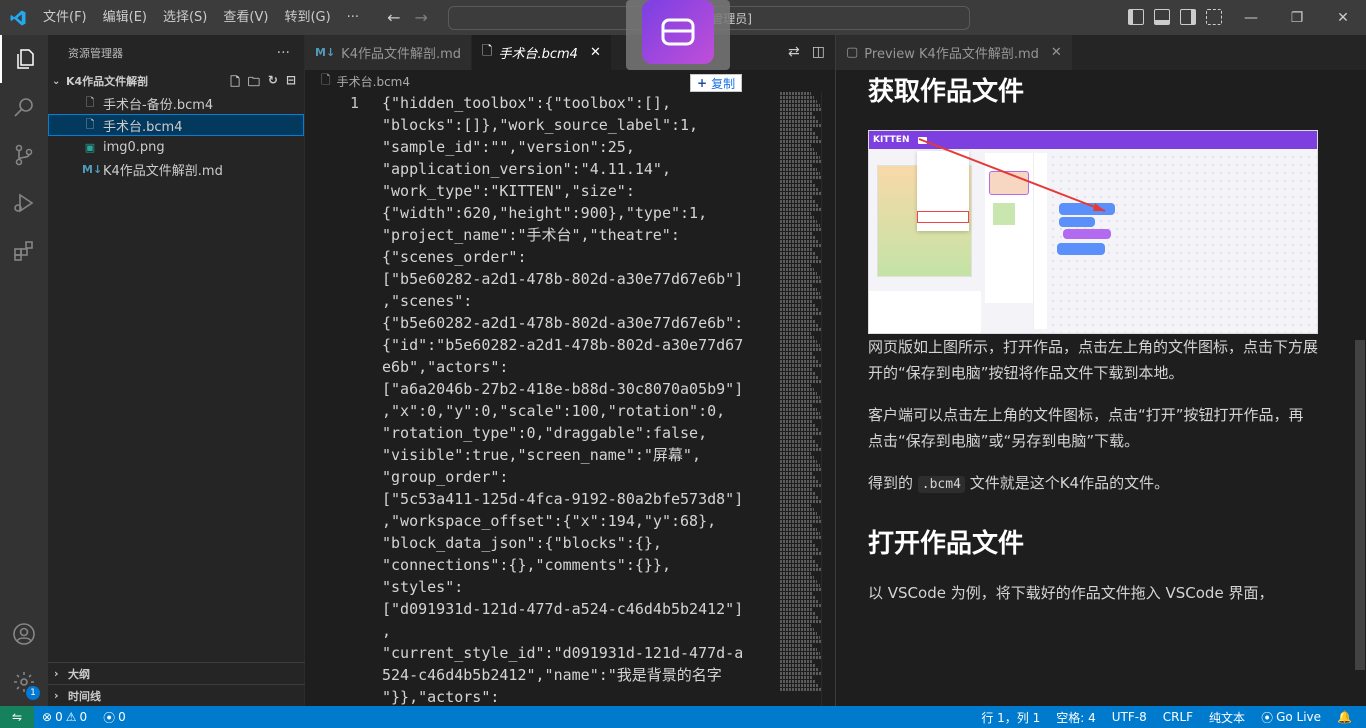 The image size is (1366, 728). I want to click on code-line: "connections":{},"comments":{}},, so click(579, 565).